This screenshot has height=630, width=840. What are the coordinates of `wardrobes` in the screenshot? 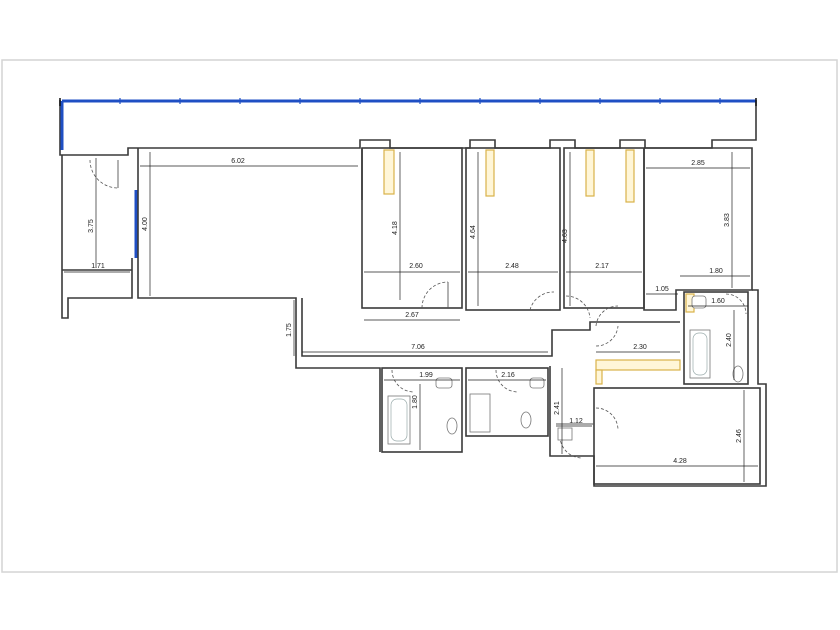 It's located at (539, 231).